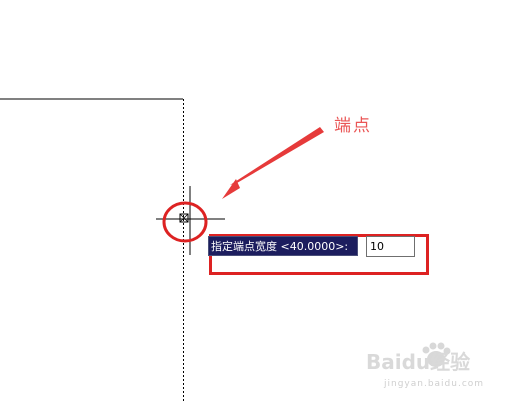 The height and width of the screenshot is (401, 510). I want to click on endpoint-annotation-label: 端点, so click(353, 126).